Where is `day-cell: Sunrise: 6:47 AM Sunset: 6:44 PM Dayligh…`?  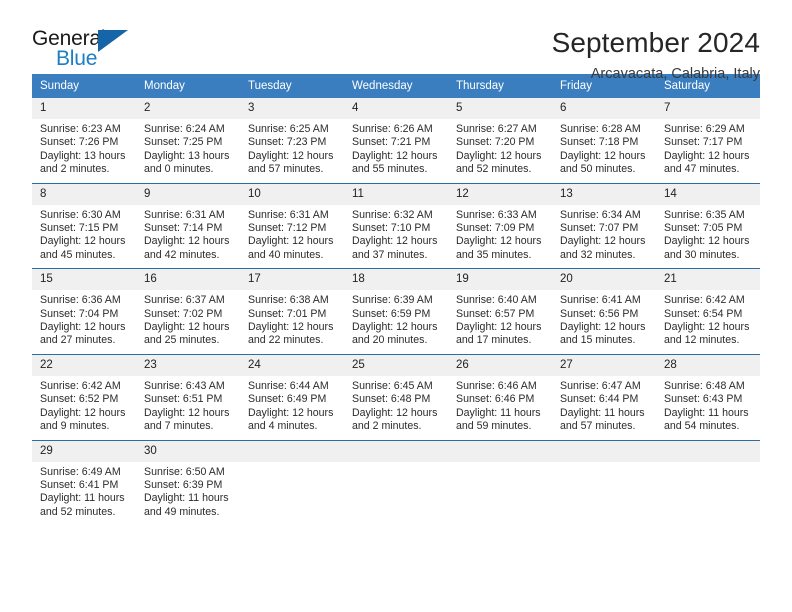
day-cell: Sunrise: 6:47 AM Sunset: 6:44 PM Dayligh… is located at coordinates (604, 408).